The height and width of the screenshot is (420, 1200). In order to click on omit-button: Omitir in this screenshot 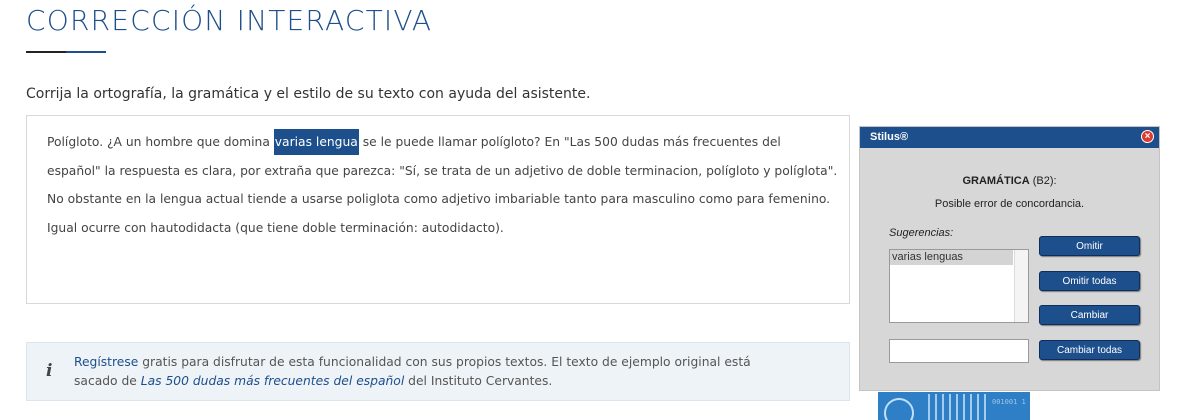, I will do `click(1089, 246)`.